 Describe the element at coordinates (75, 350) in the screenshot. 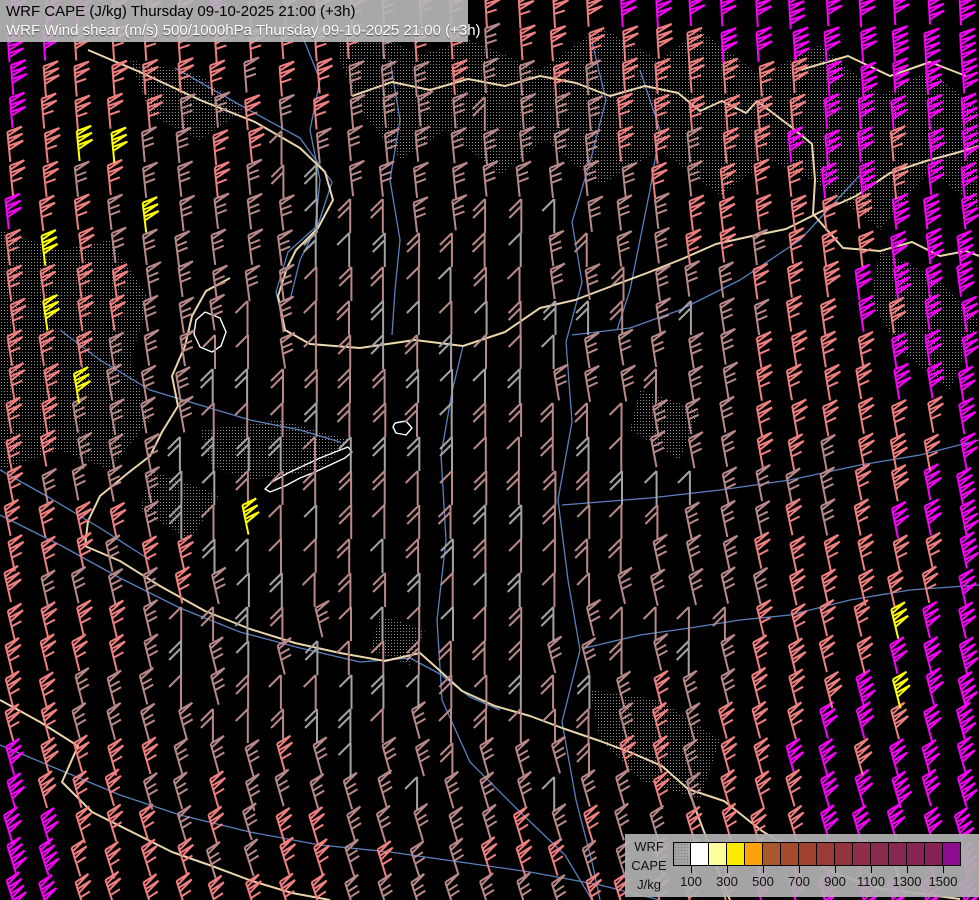

I see `terrain-stipple-region` at that location.